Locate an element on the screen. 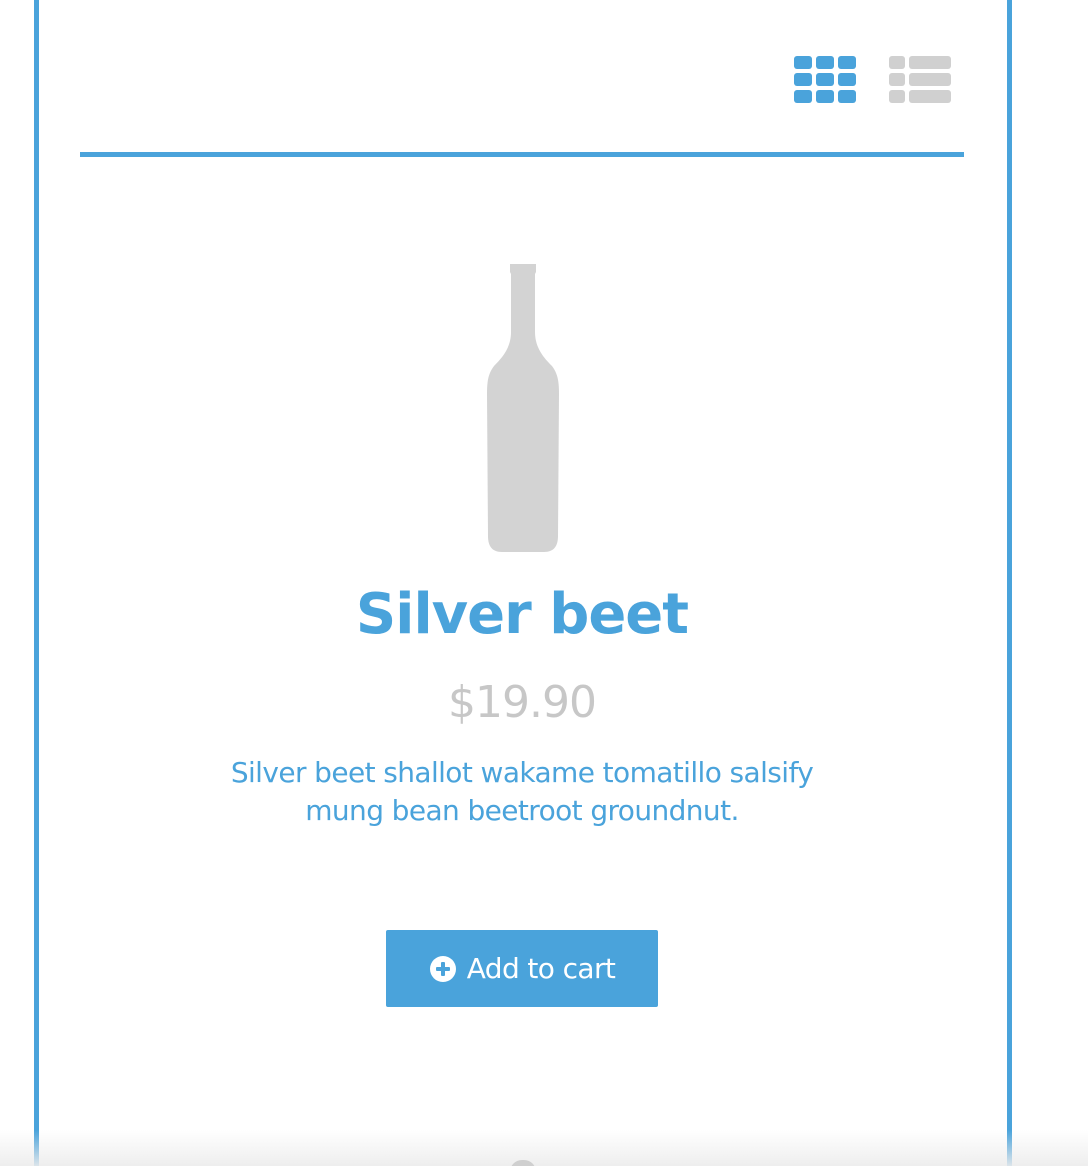 The image size is (1088, 1166). list-icon is located at coordinates (920, 79).